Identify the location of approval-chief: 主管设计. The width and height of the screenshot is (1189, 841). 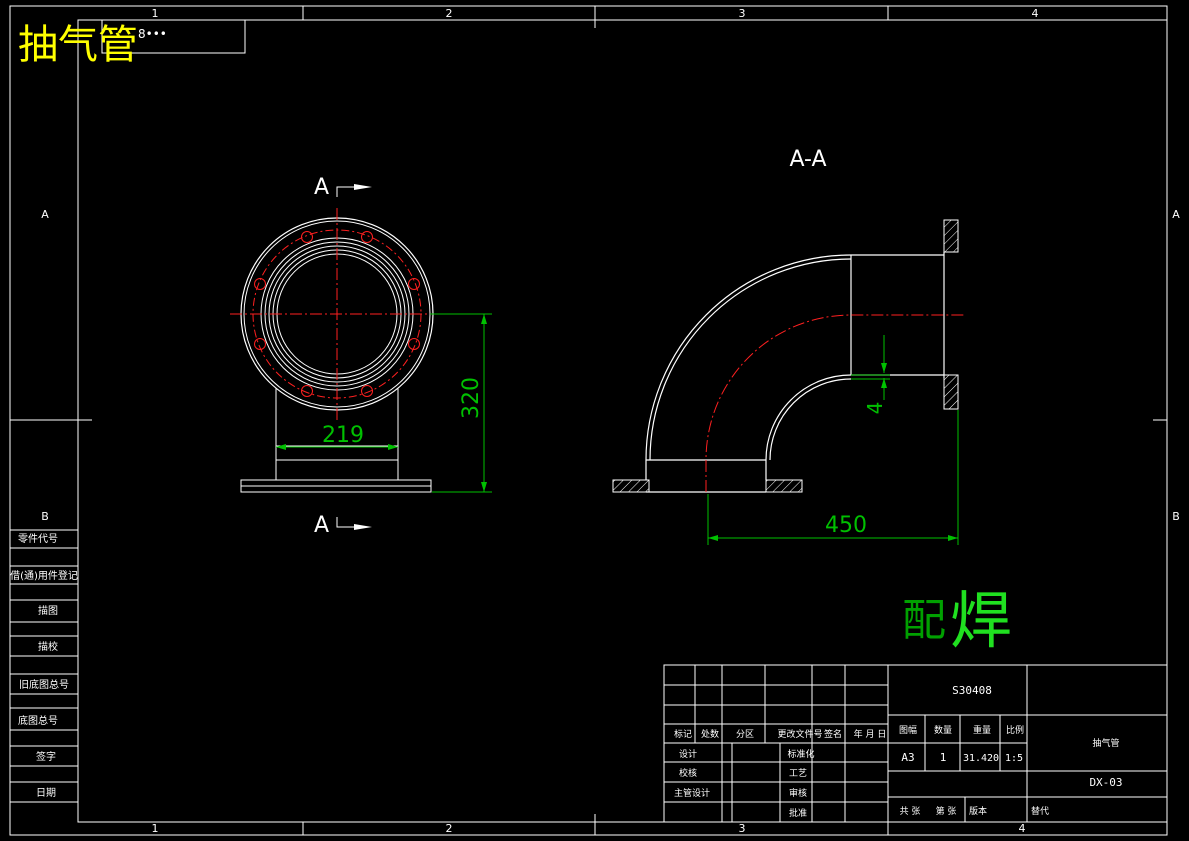
(692, 793).